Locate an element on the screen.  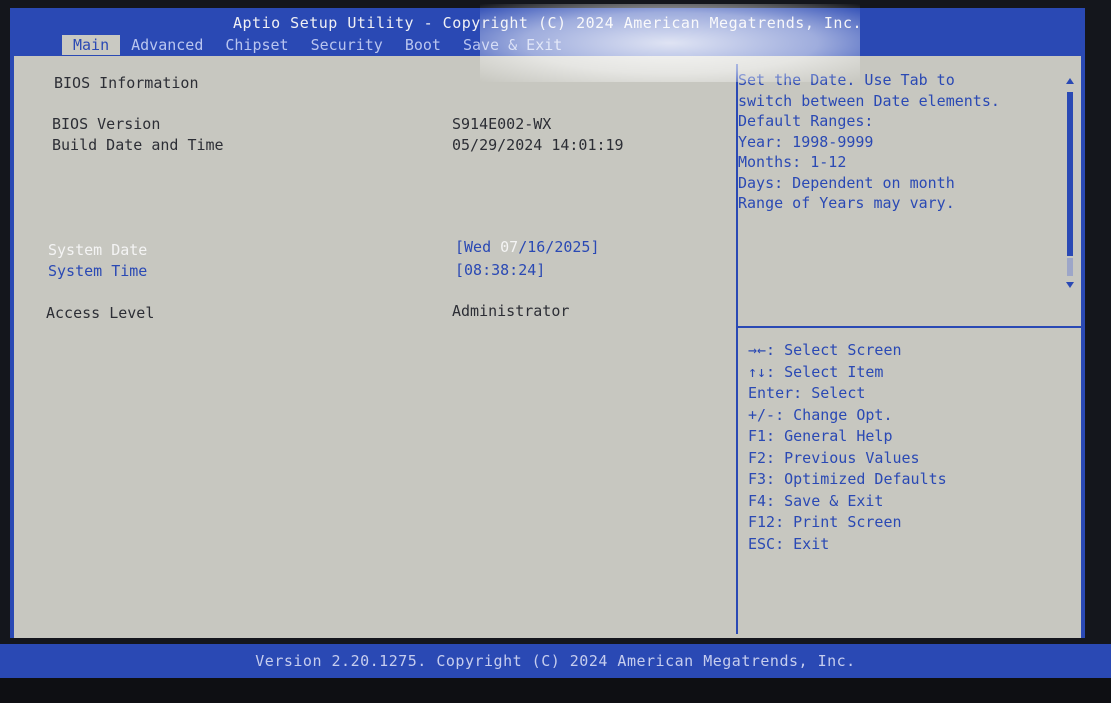
scroll-track is located at coordinates (1070, 267).